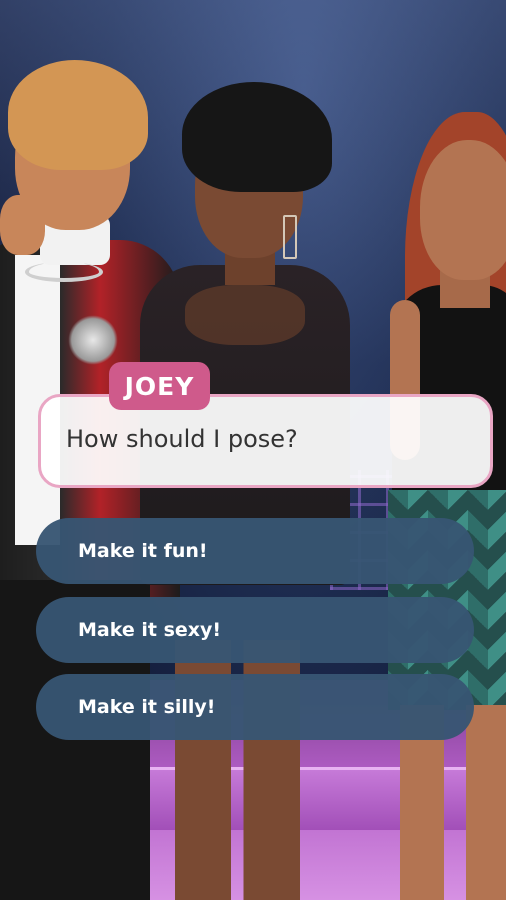 This screenshot has width=506, height=900. I want to click on choice-button-fun: Make it fun!, so click(255, 551).